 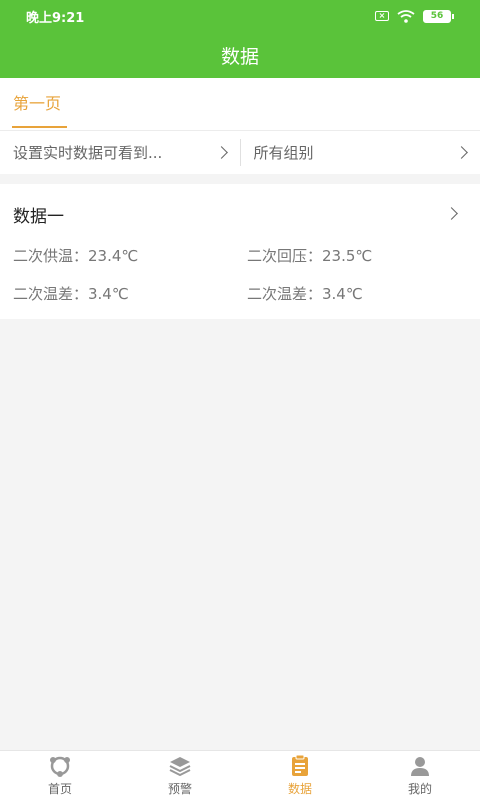 I want to click on nav-alerts: 预警, so click(x=180, y=775).